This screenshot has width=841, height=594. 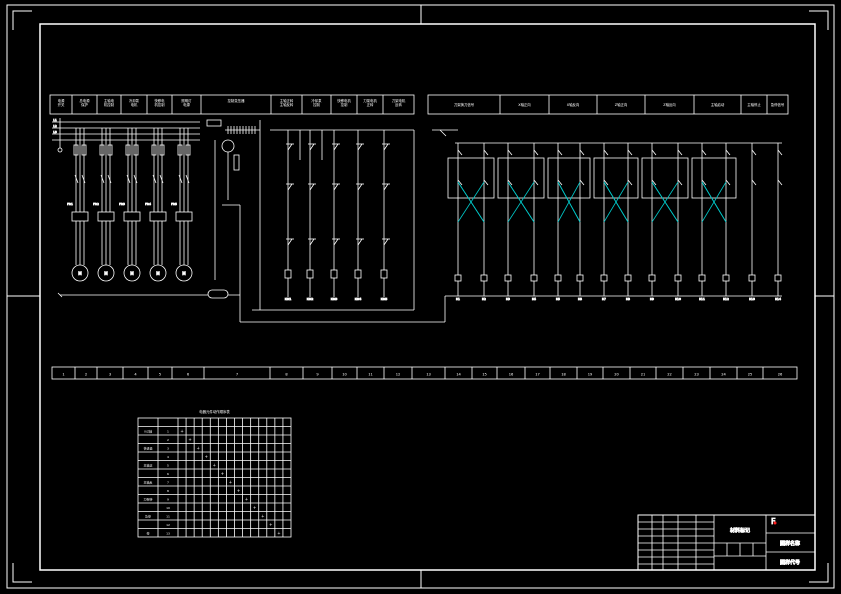 What do you see at coordinates (344, 375) in the screenshot?
I see `column-number-10: 10` at bounding box center [344, 375].